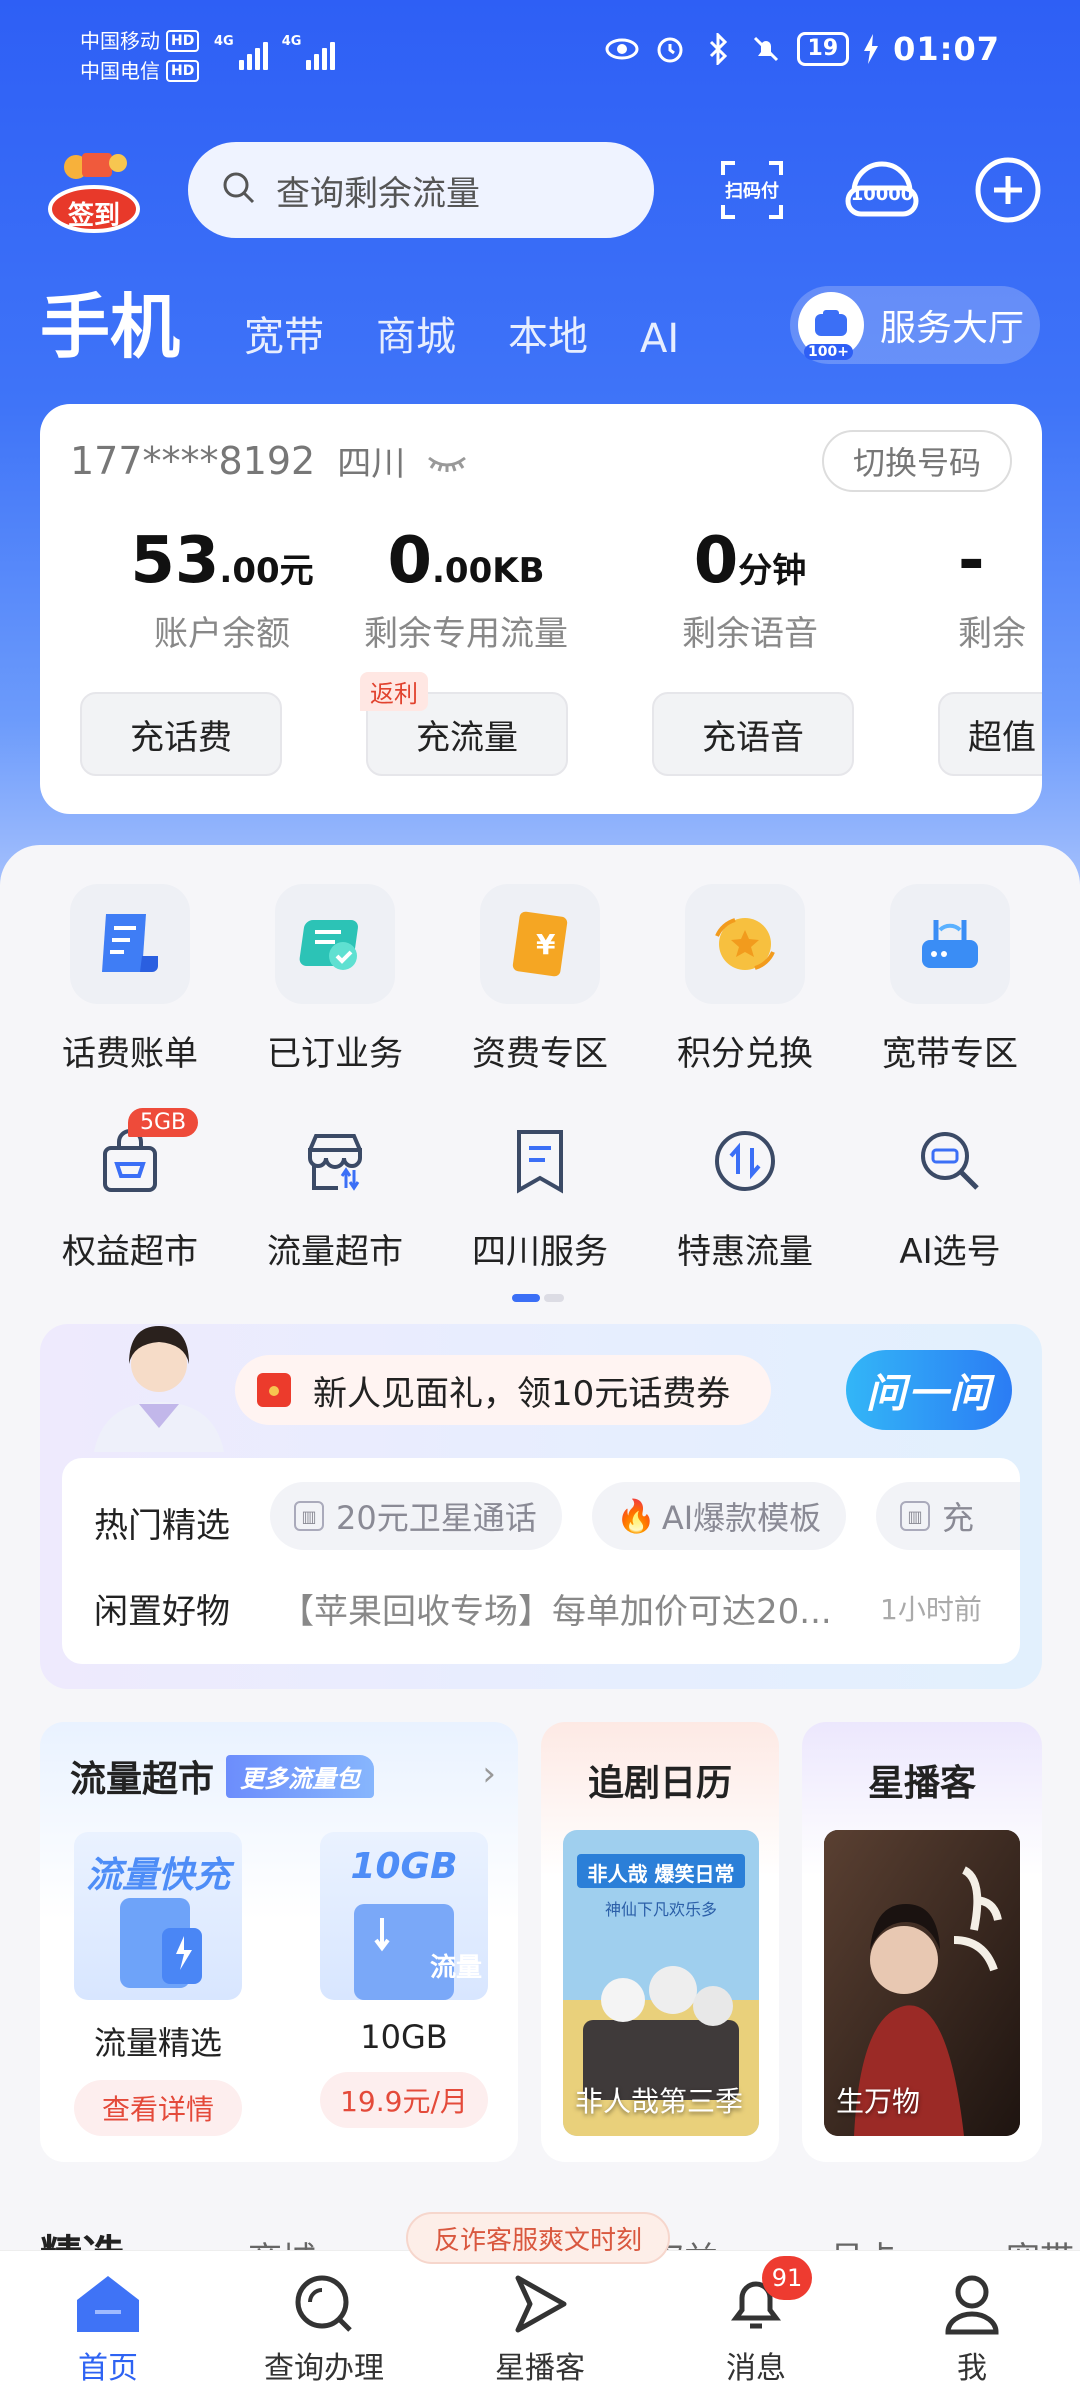  What do you see at coordinates (921, 1783) in the screenshot?
I see `card-title: 星播客` at bounding box center [921, 1783].